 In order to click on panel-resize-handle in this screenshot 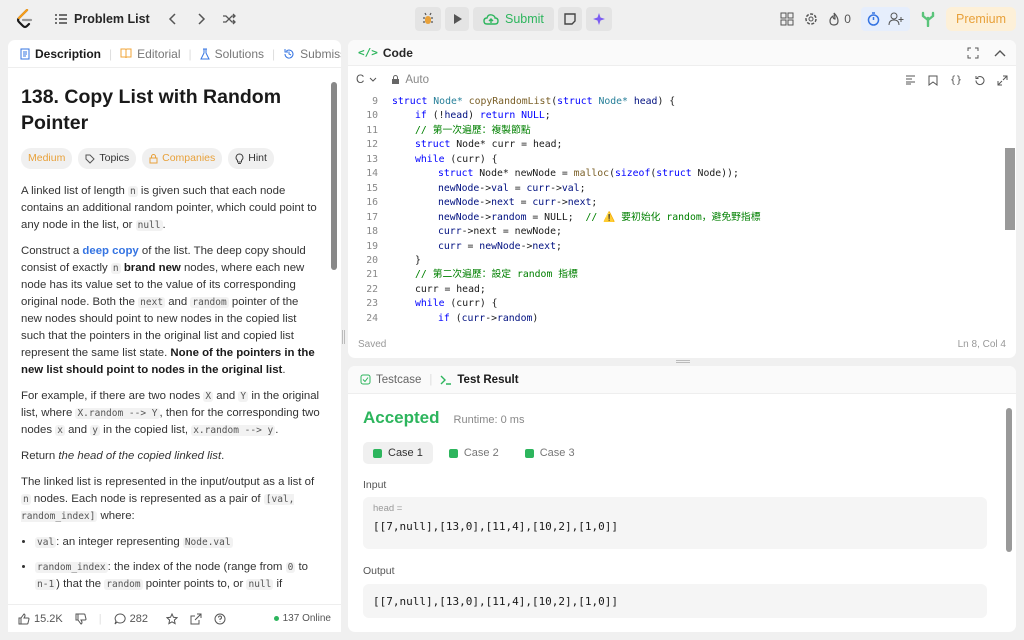, I will do `click(343, 337)`.